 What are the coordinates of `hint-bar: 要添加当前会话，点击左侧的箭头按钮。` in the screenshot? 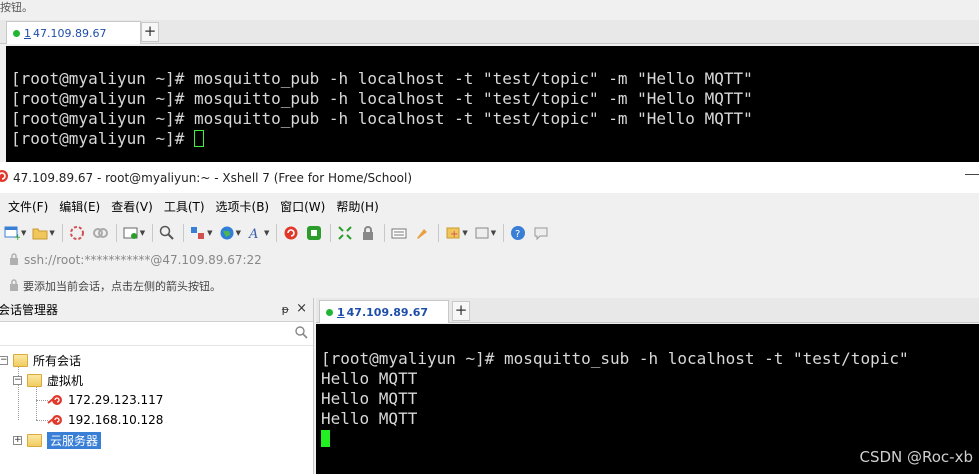 It's located at (489, 286).